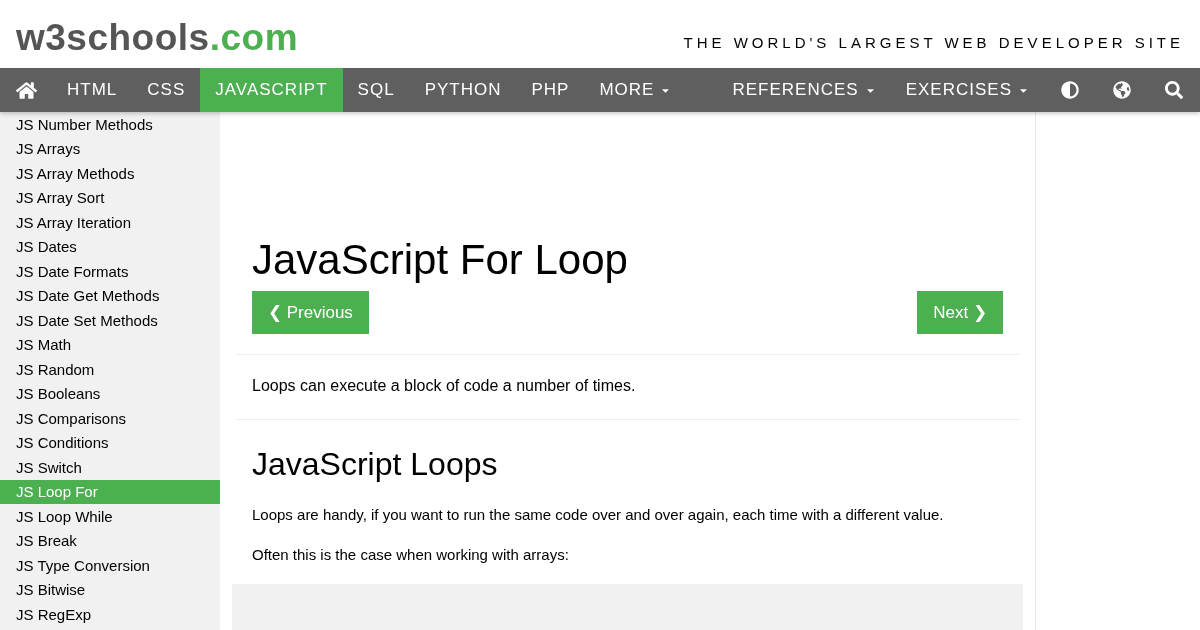 This screenshot has height=630, width=1200. I want to click on nav-tab: CSS, so click(166, 90).